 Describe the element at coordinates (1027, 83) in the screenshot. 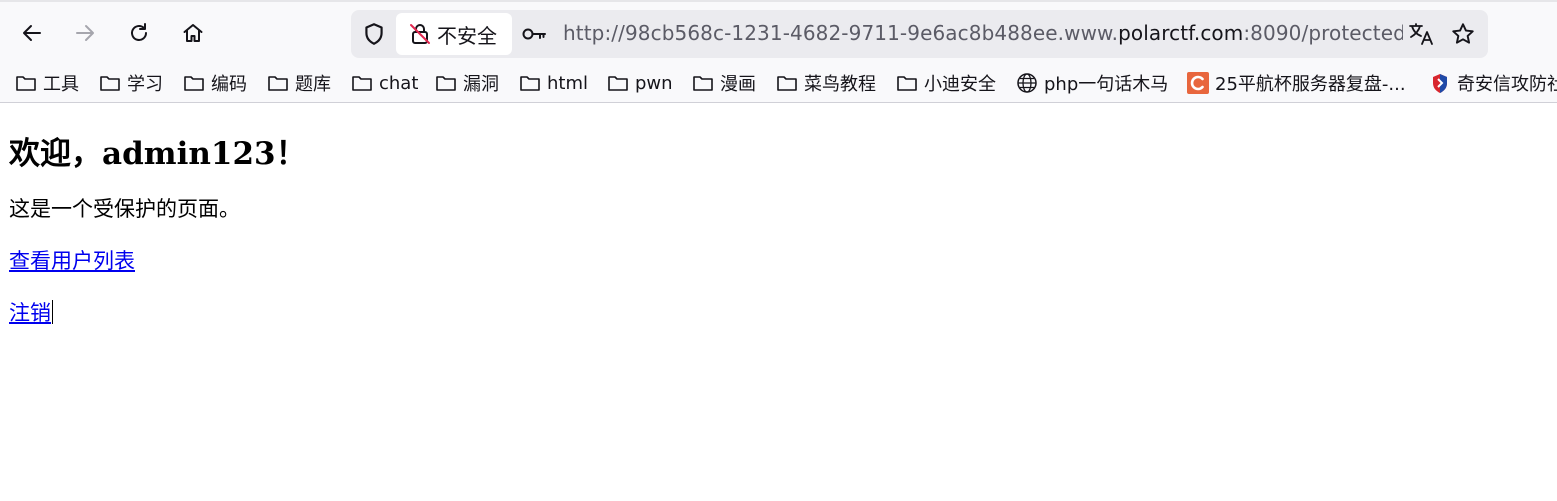

I see `globe-icon` at that location.